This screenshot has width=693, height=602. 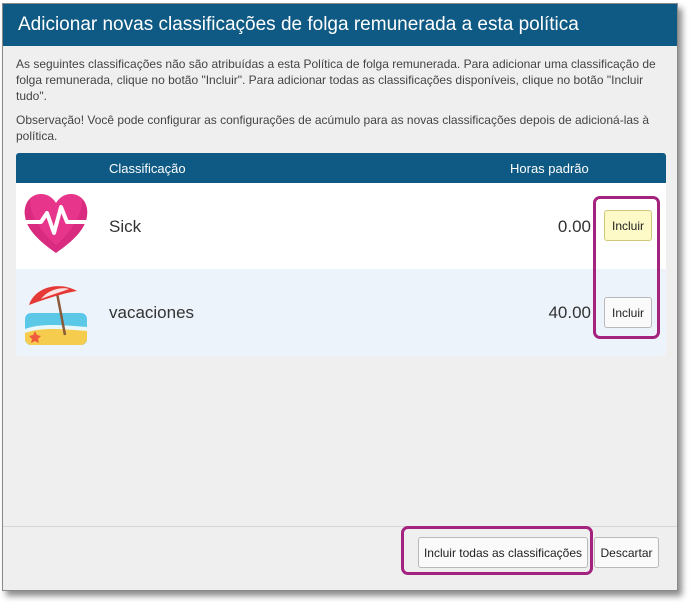 What do you see at coordinates (340, 526) in the screenshot?
I see `footer-divider` at bounding box center [340, 526].